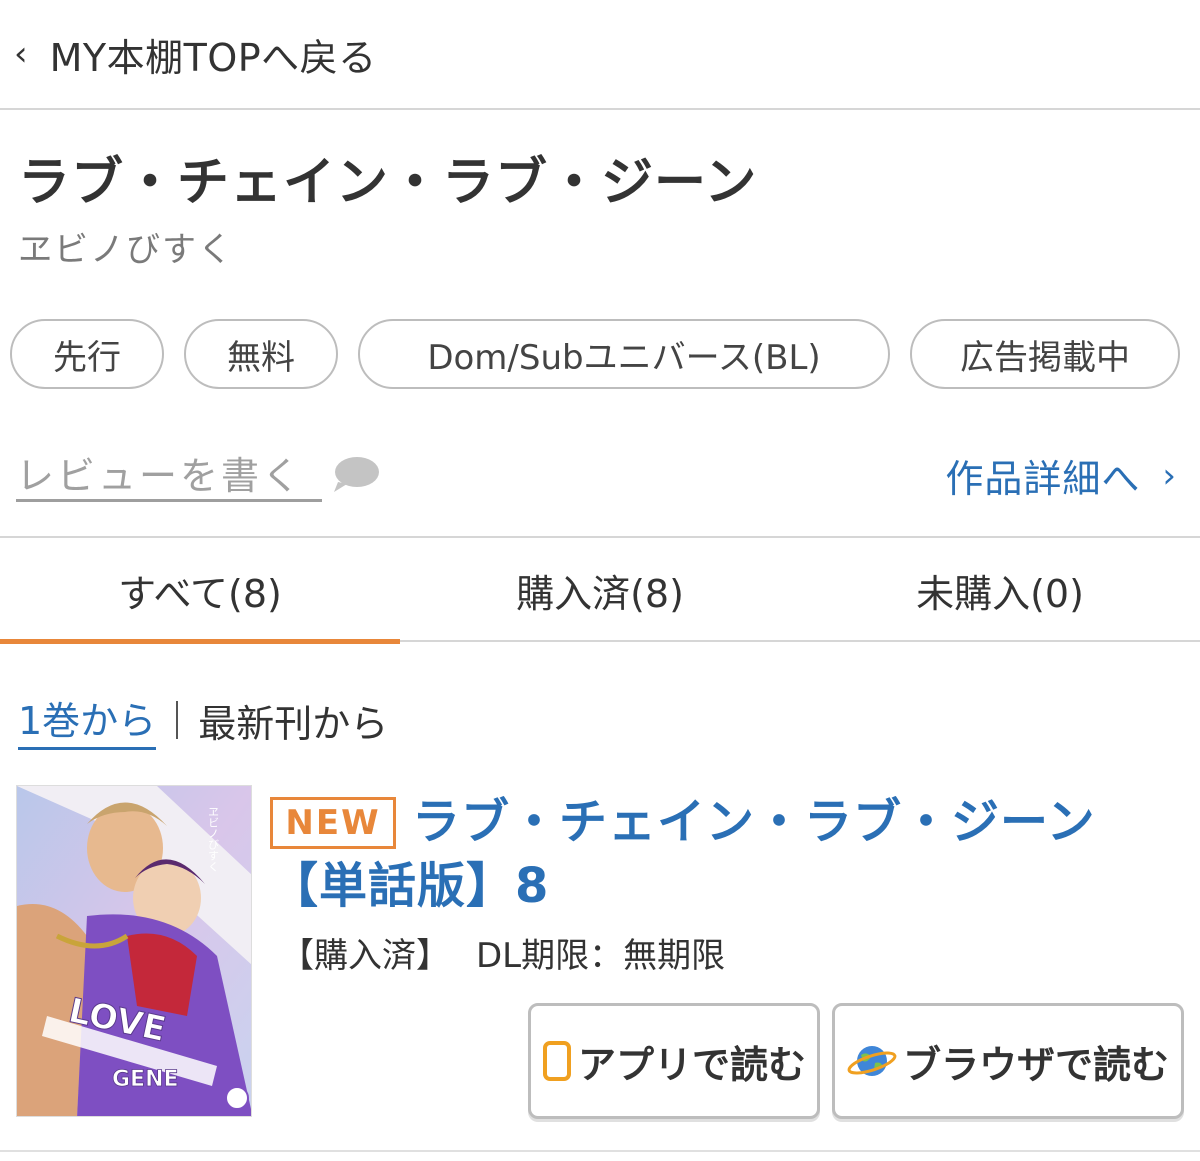 The image size is (1200, 1161). Describe the element at coordinates (1035, 1064) in the screenshot. I see `read-in-browser-label: ブラウザで読む` at that location.